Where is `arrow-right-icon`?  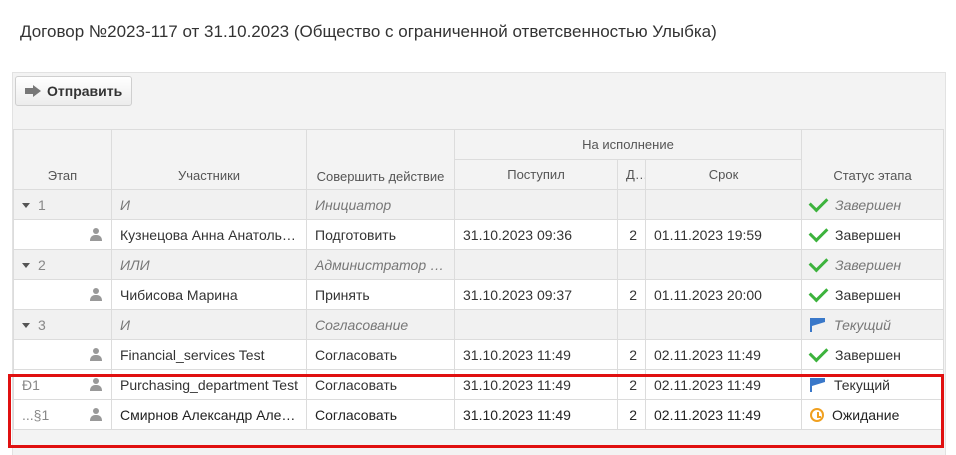 arrow-right-icon is located at coordinates (33, 91).